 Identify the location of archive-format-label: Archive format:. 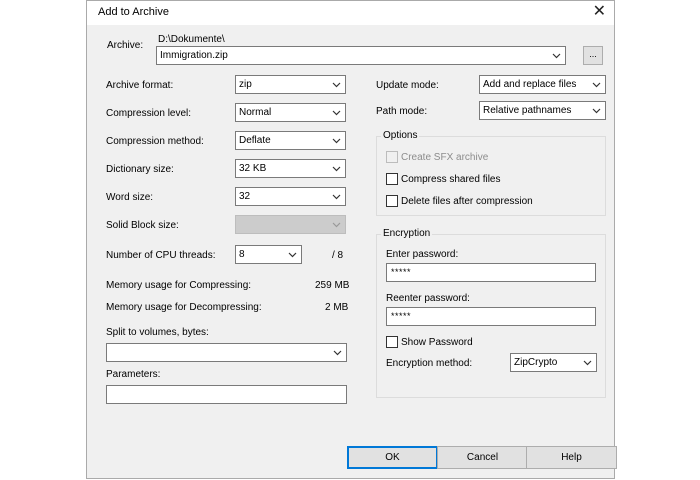
(140, 85).